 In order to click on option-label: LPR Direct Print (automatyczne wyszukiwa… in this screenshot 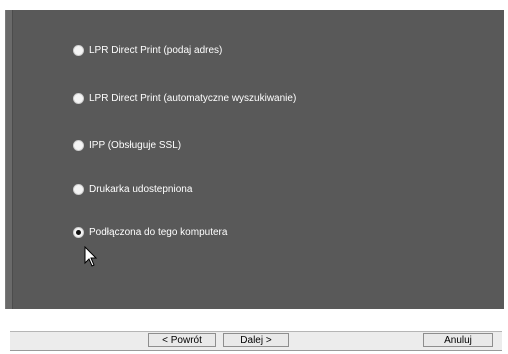, I will do `click(193, 98)`.